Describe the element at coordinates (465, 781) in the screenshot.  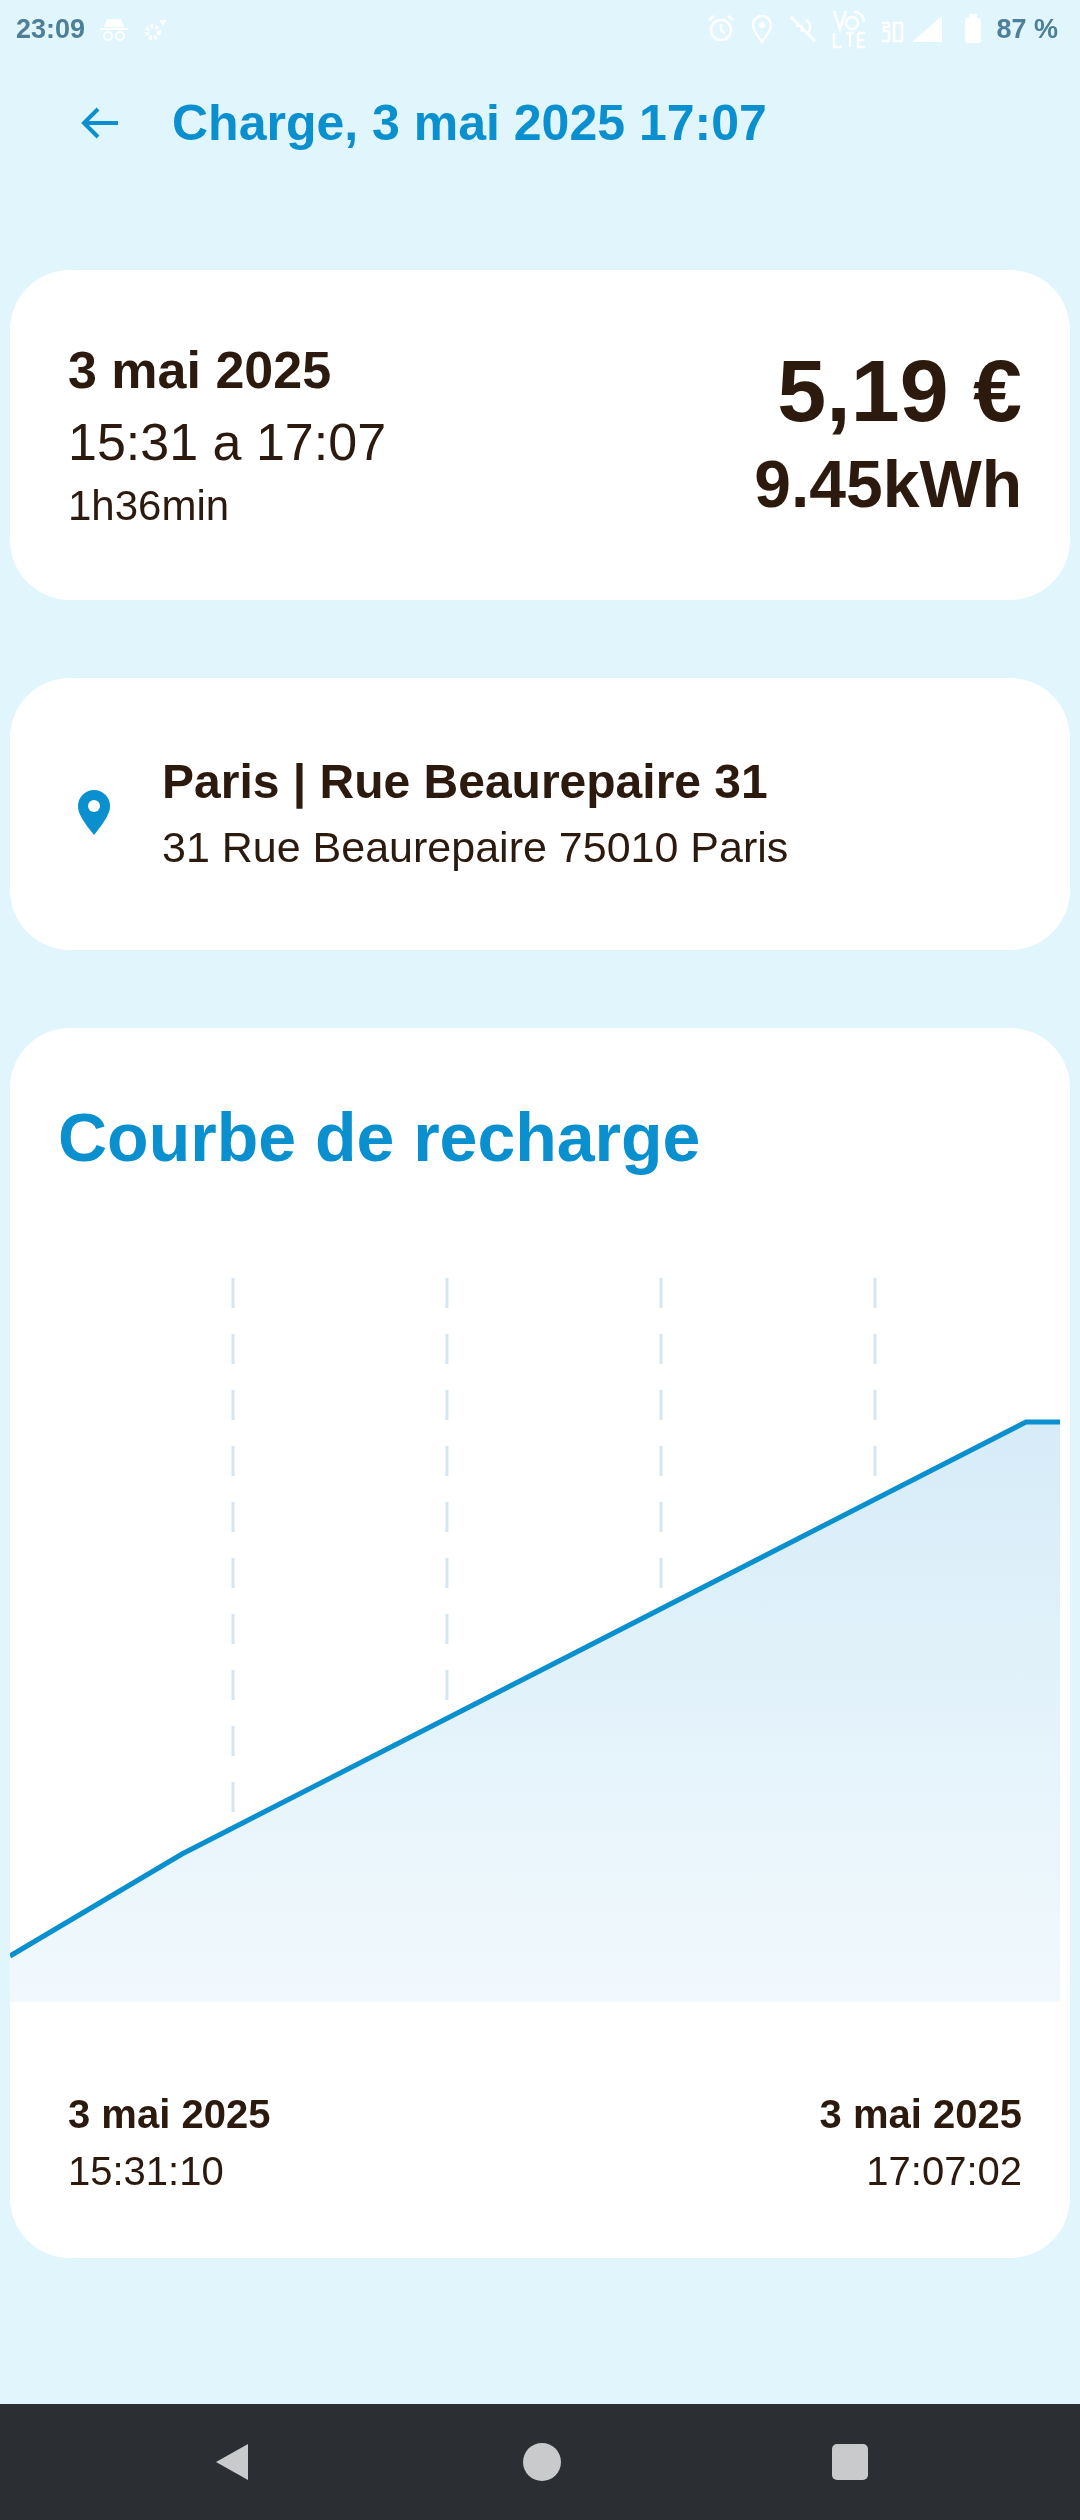
I see `station-name: Paris | Rue Beaurepaire 31` at that location.